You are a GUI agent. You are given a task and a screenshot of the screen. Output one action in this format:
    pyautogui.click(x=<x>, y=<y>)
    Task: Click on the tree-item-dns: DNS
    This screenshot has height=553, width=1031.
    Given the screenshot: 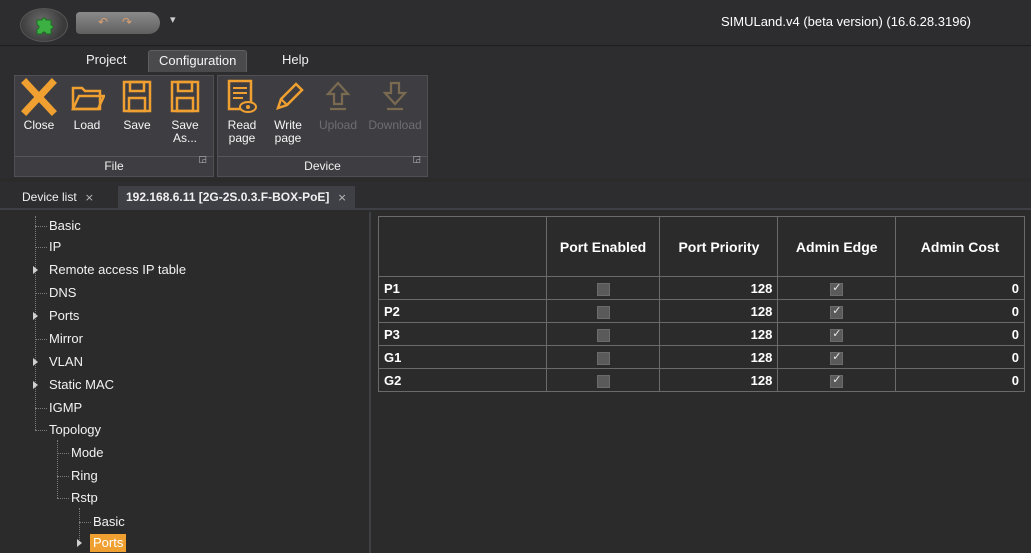 What is the action you would take?
    pyautogui.click(x=62, y=293)
    